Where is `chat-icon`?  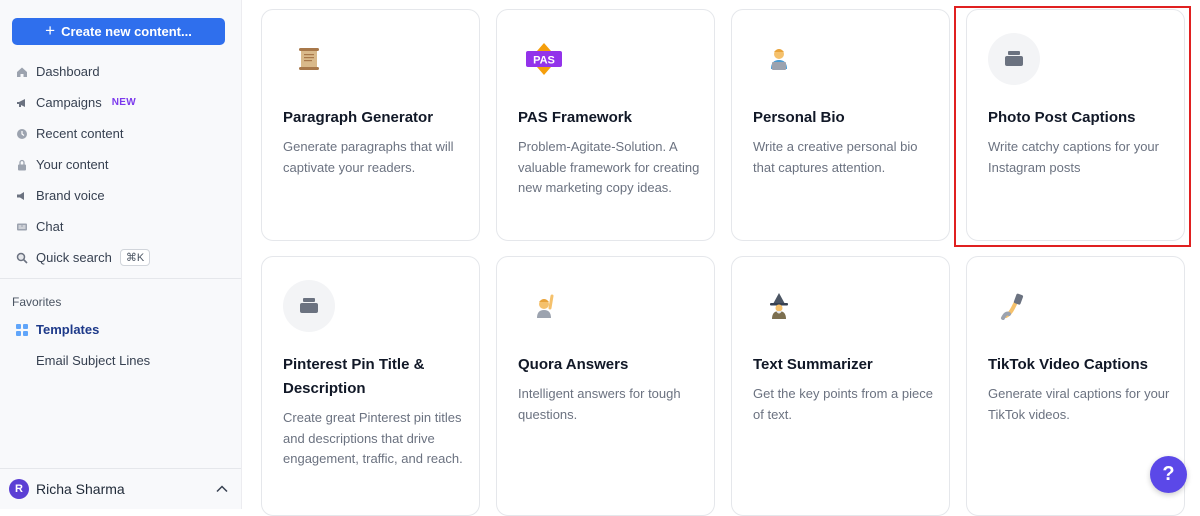 chat-icon is located at coordinates (22, 227).